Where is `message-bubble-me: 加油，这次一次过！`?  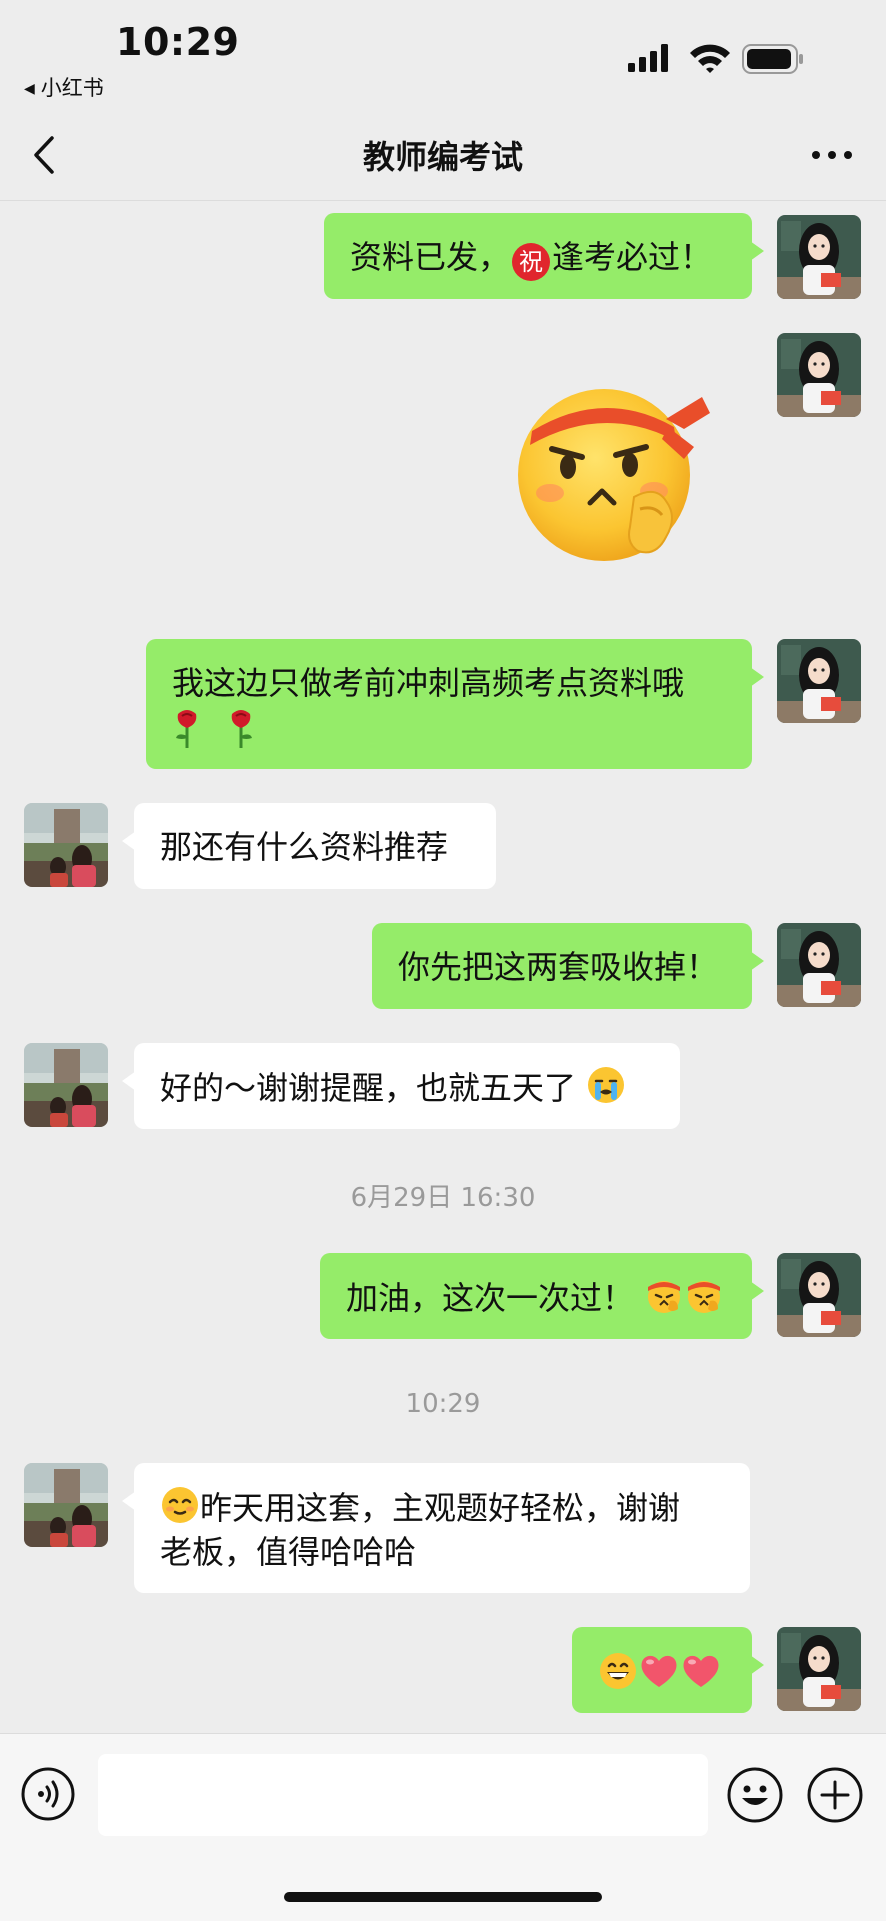 message-bubble-me: 加油，这次一次过！ is located at coordinates (542, 1296).